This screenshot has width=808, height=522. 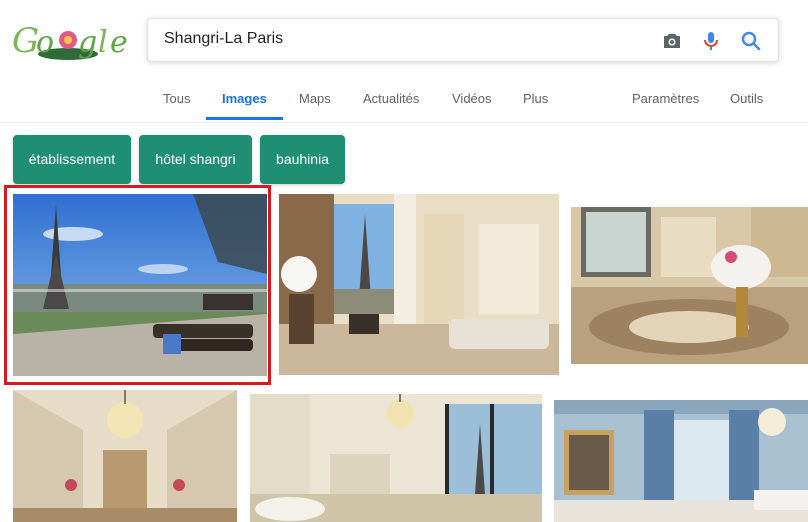 I want to click on svg-text: o, so click(x=45, y=42).